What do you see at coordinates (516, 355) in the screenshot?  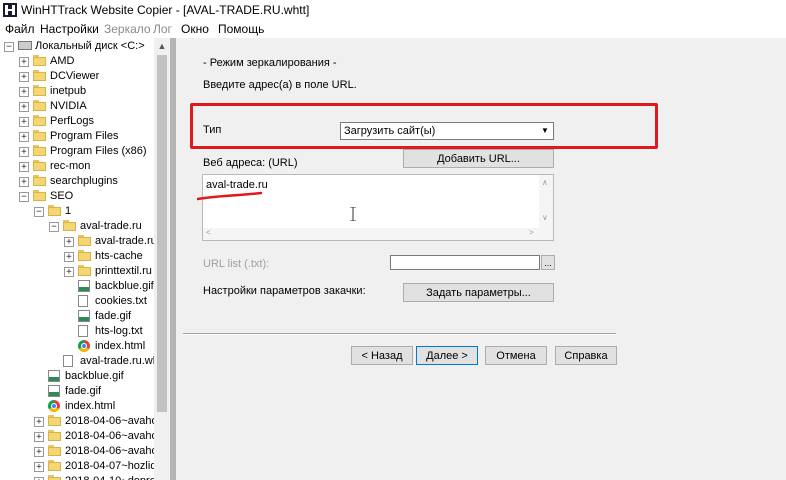 I see `cancel-button: Отмена` at bounding box center [516, 355].